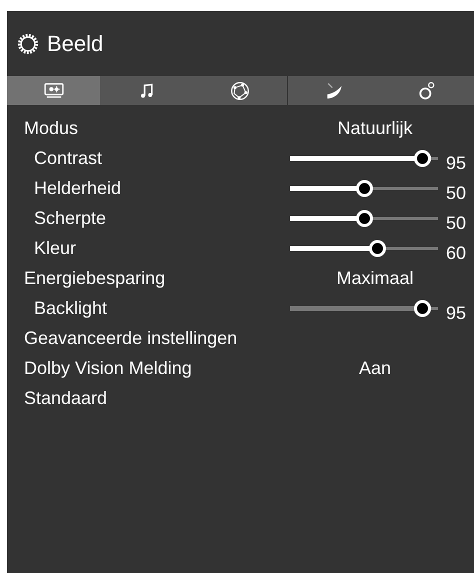 The image size is (474, 573). What do you see at coordinates (157, 278) in the screenshot?
I see `menu-item: Energiebesparing` at bounding box center [157, 278].